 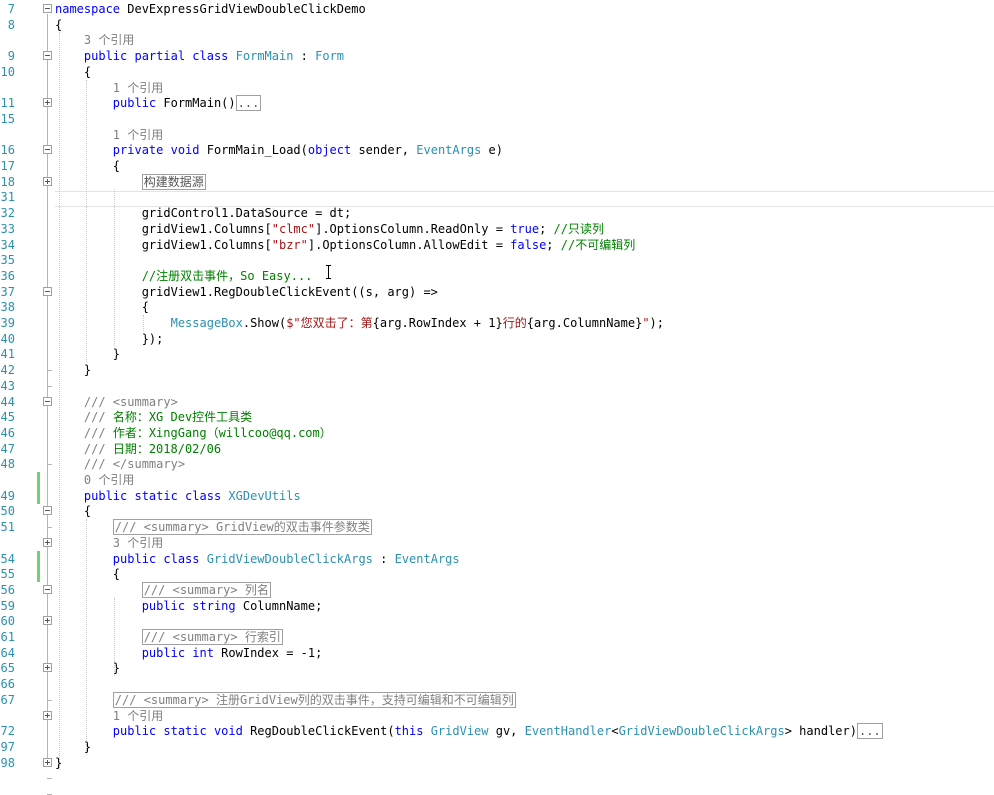 What do you see at coordinates (497, 402) in the screenshot?
I see `code-line: 44 /// <summary>` at bounding box center [497, 402].